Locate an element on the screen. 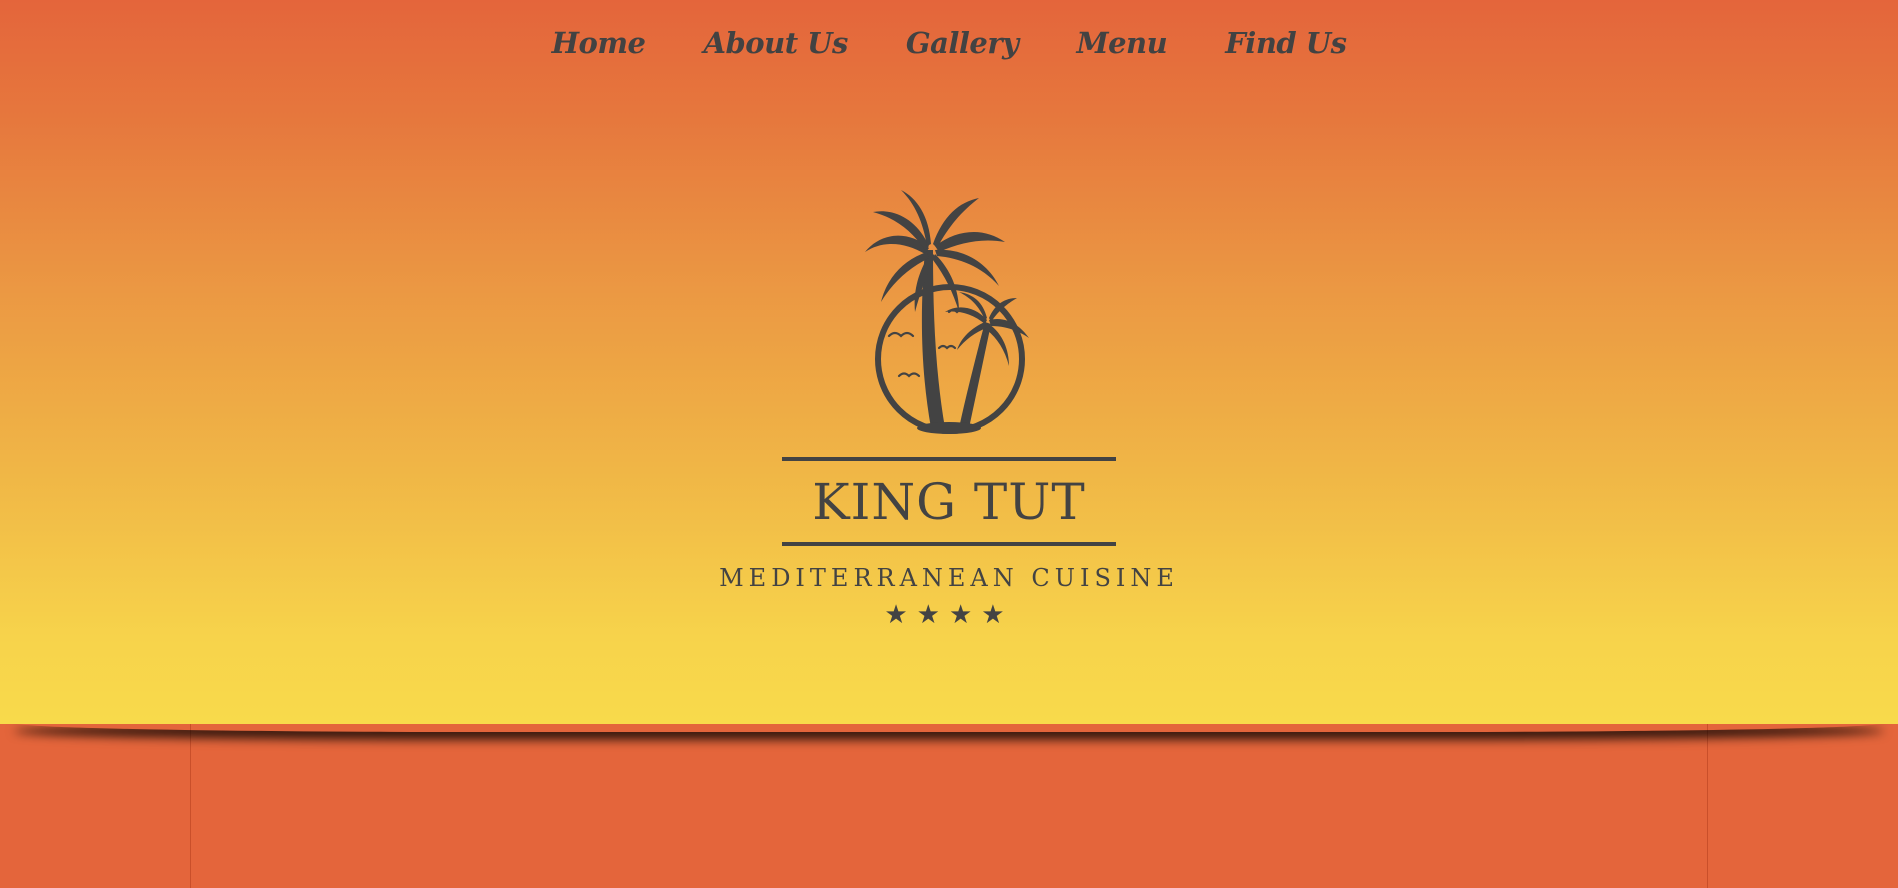 The height and width of the screenshot is (888, 1898). palm-tree-sun-icon is located at coordinates (947, 312).